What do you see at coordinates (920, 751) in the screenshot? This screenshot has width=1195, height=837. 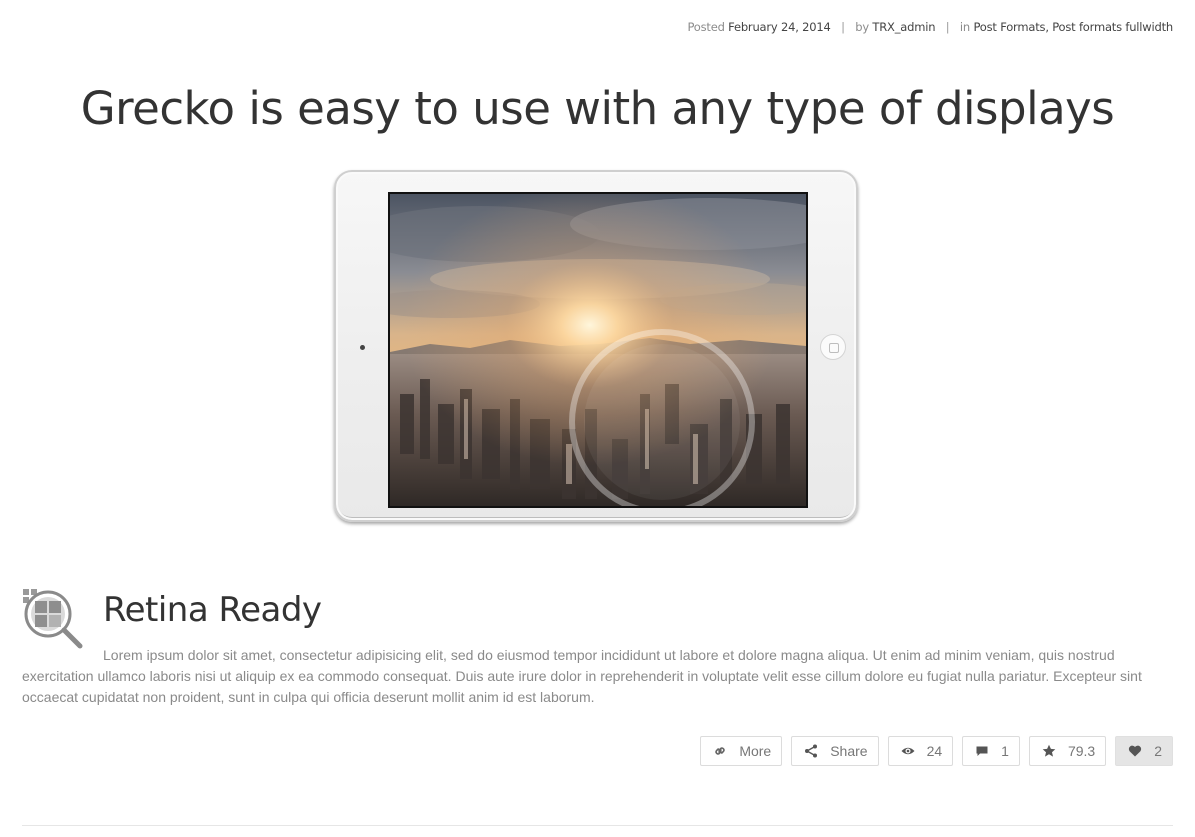 I see `views-counter-button: 24` at bounding box center [920, 751].